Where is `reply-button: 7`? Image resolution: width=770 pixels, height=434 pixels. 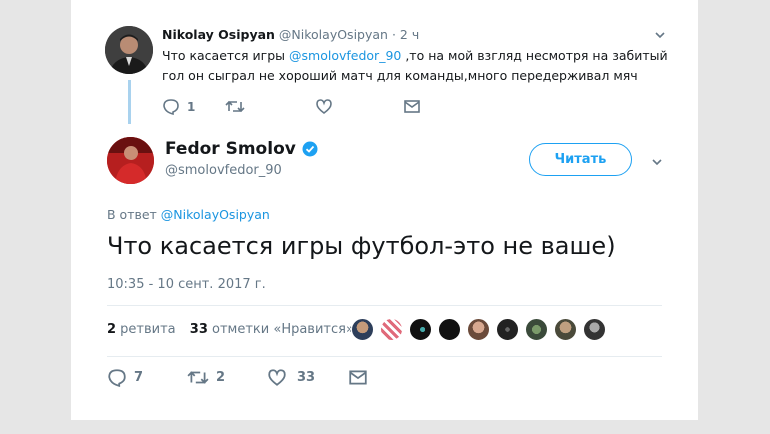 reply-button: 7 is located at coordinates (125, 377).